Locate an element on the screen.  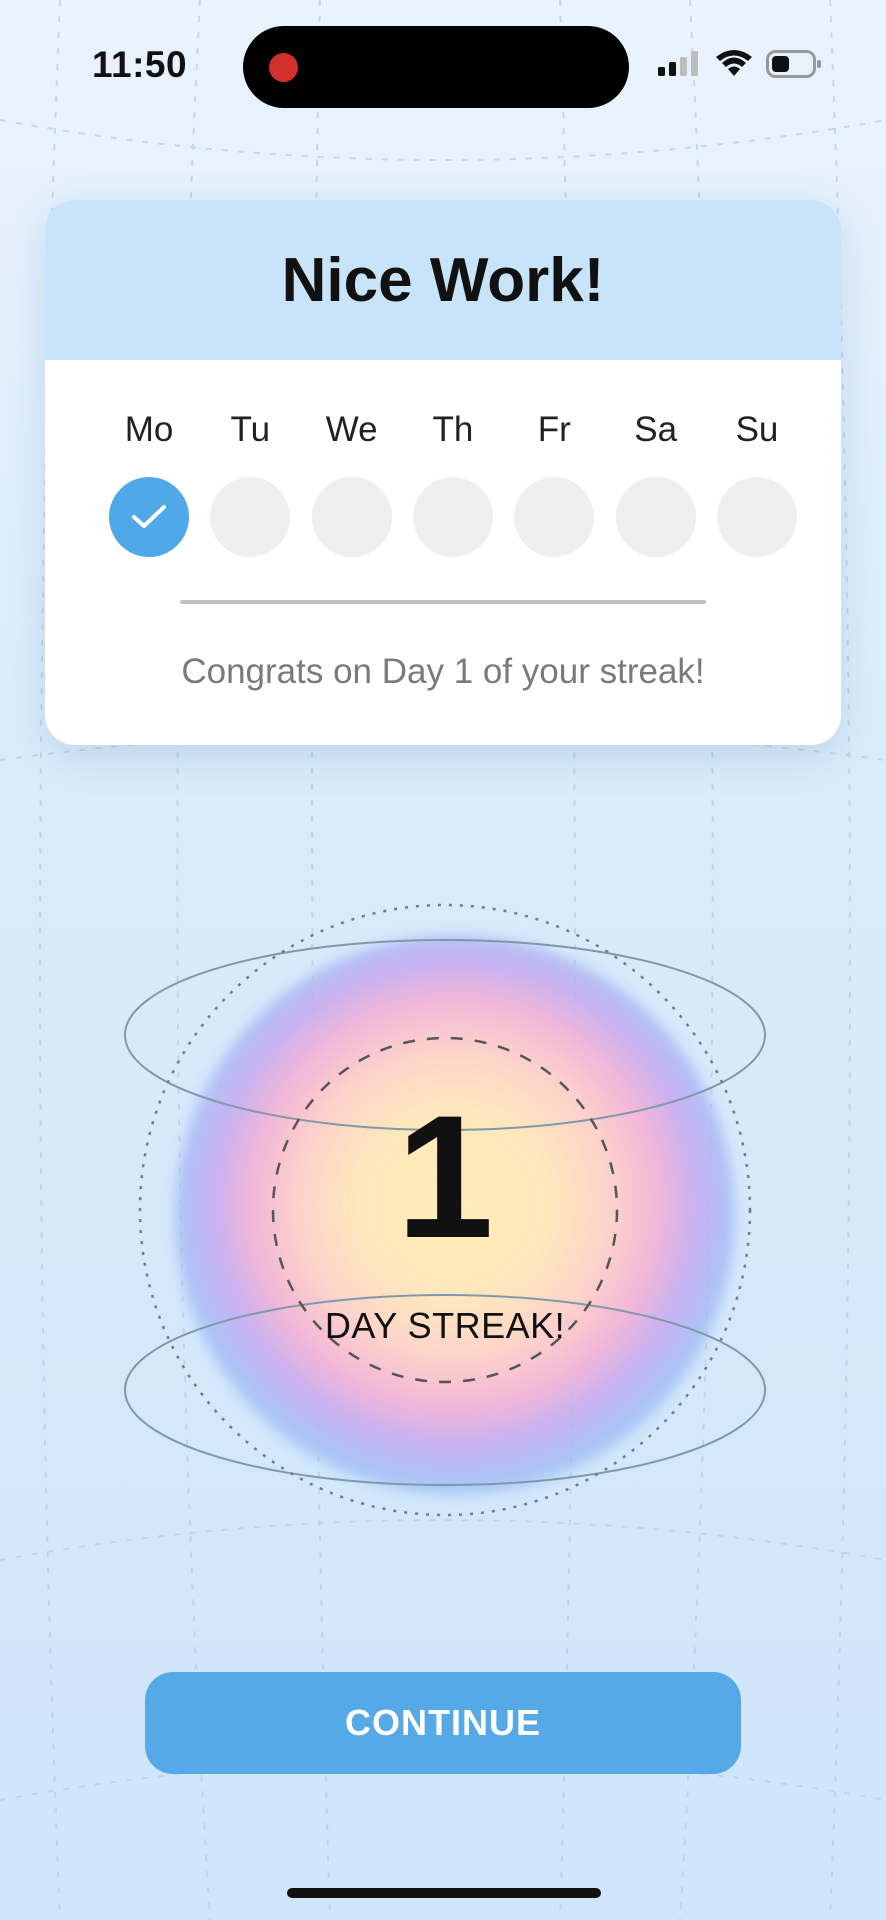
status-bar: 11:50 is located at coordinates (443, 65).